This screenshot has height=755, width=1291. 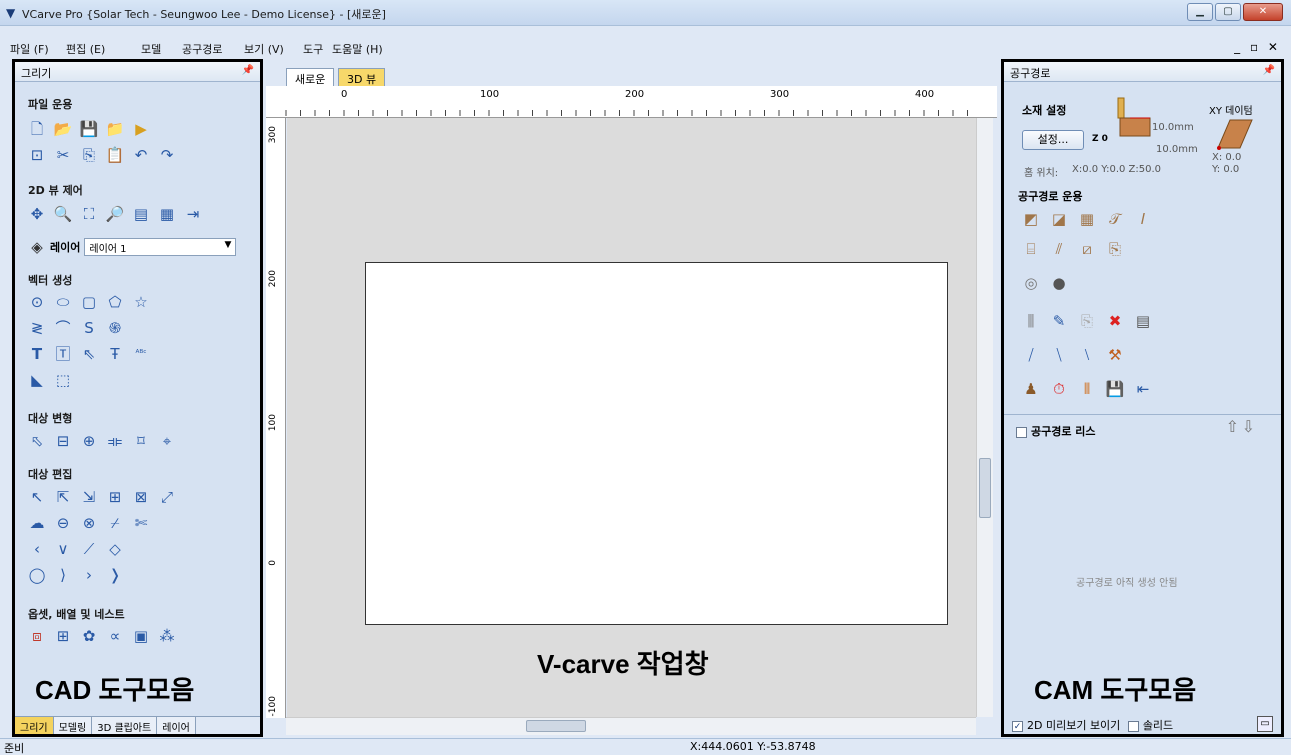 I want to click on tab-modeling: 모델링, so click(x=73, y=725).